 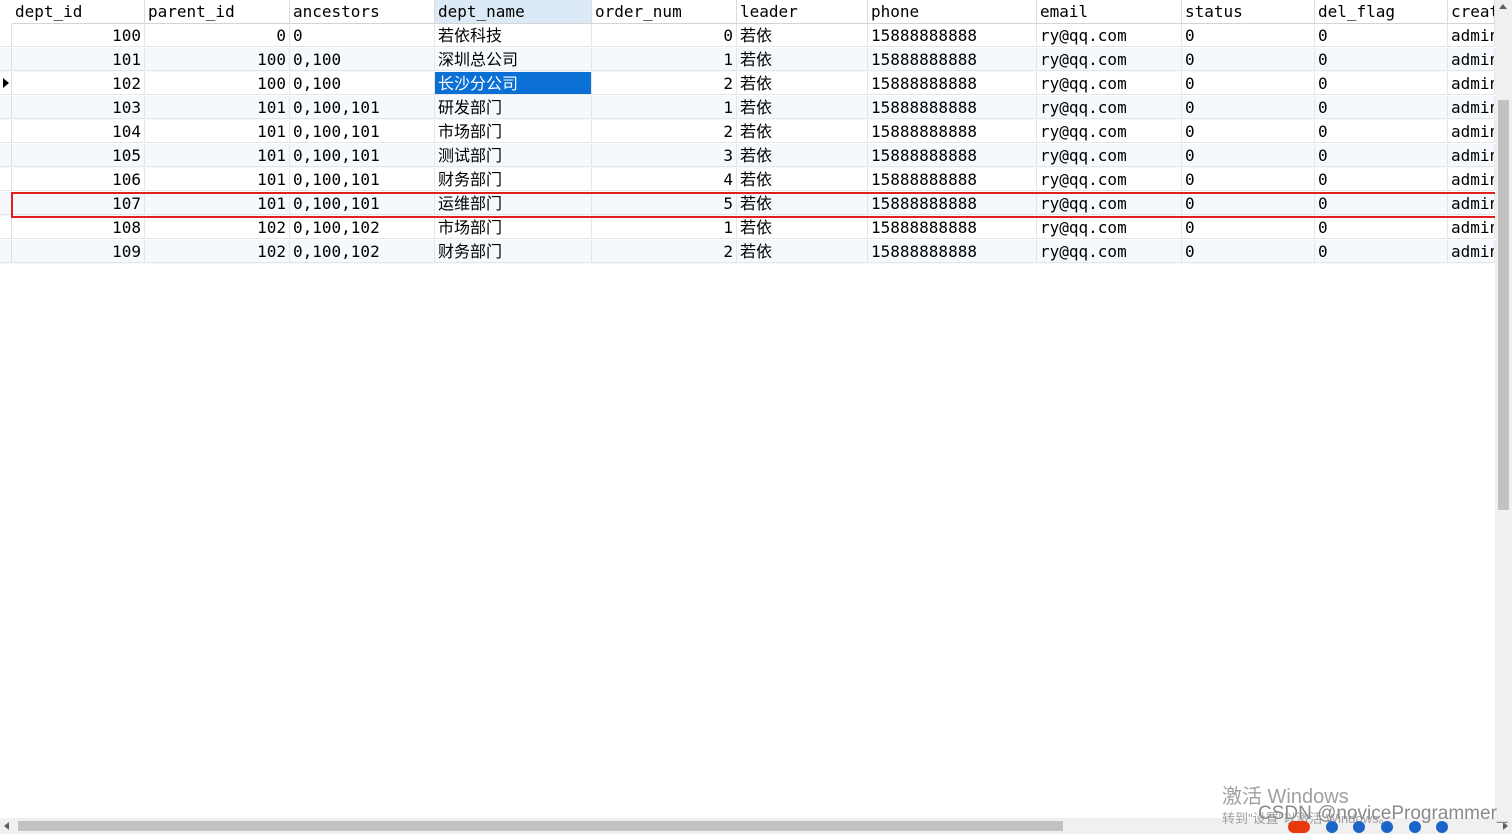 What do you see at coordinates (513, 59) in the screenshot?
I see `cell-dept-name: 深圳总公司` at bounding box center [513, 59].